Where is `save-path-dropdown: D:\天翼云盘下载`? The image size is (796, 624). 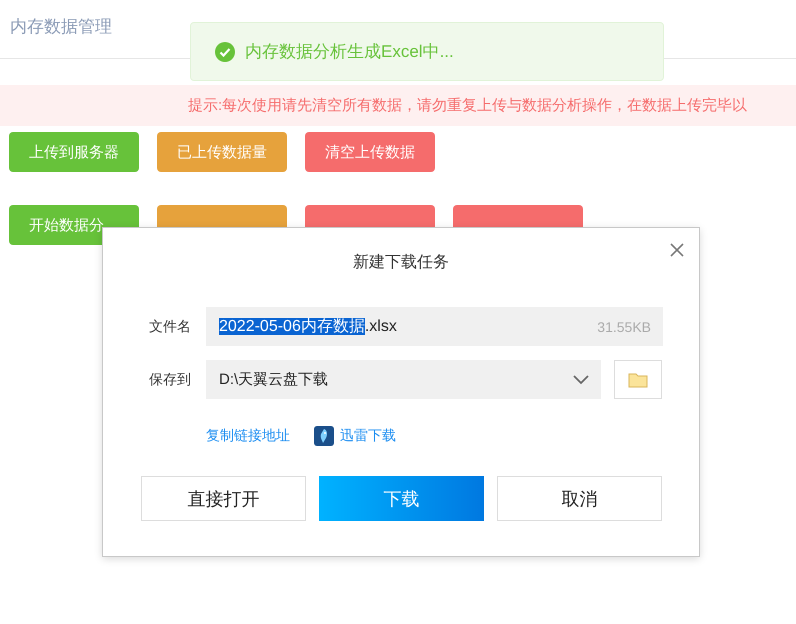
save-path-dropdown: D:\天翼云盘下载 is located at coordinates (403, 379).